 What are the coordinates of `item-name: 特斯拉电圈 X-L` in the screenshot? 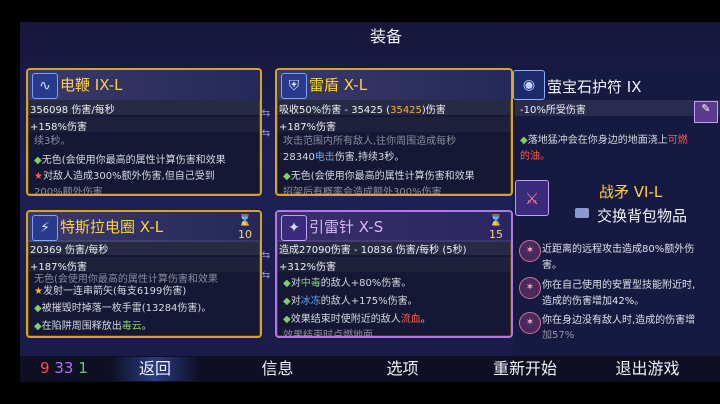 It's located at (112, 227).